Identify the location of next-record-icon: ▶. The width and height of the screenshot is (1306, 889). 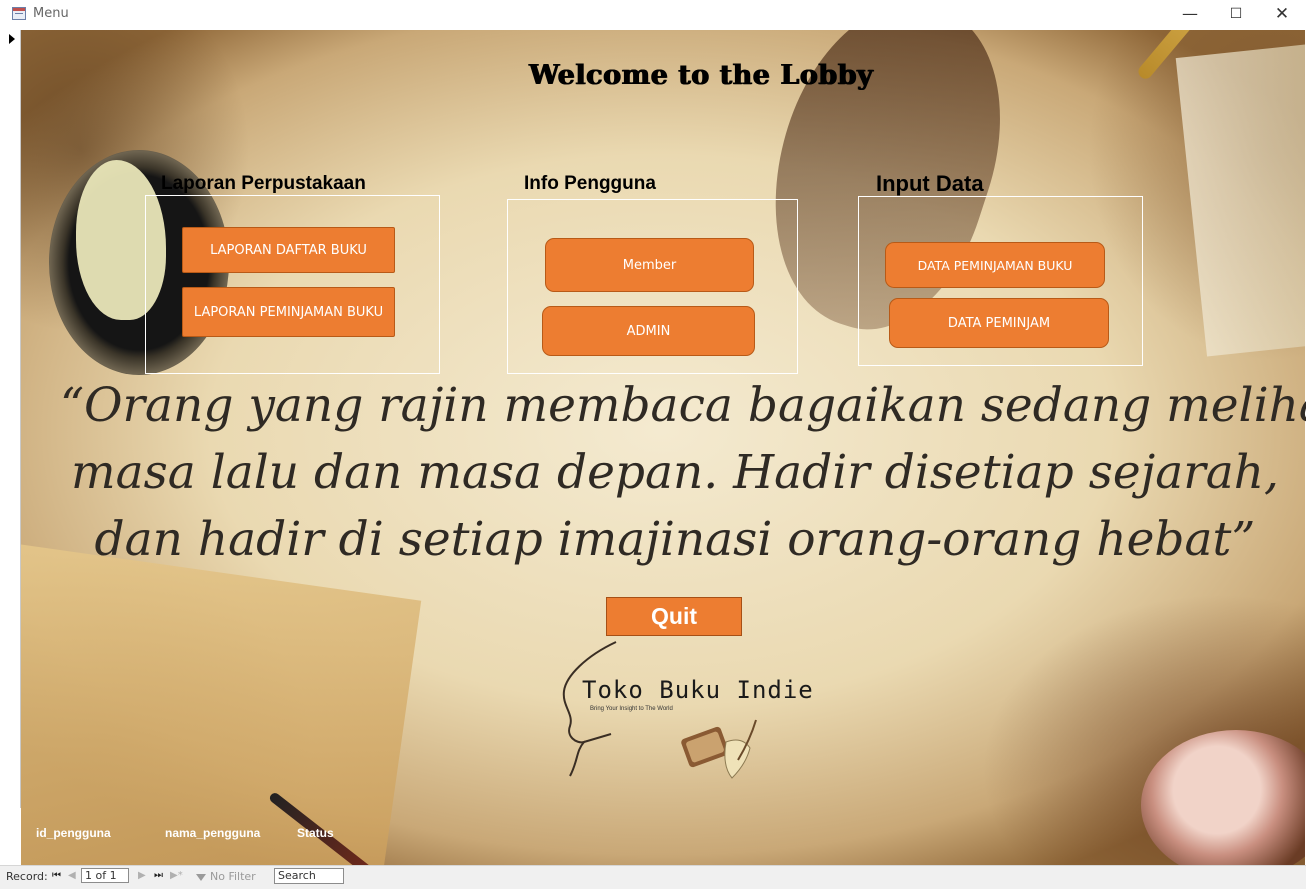
(142, 875).